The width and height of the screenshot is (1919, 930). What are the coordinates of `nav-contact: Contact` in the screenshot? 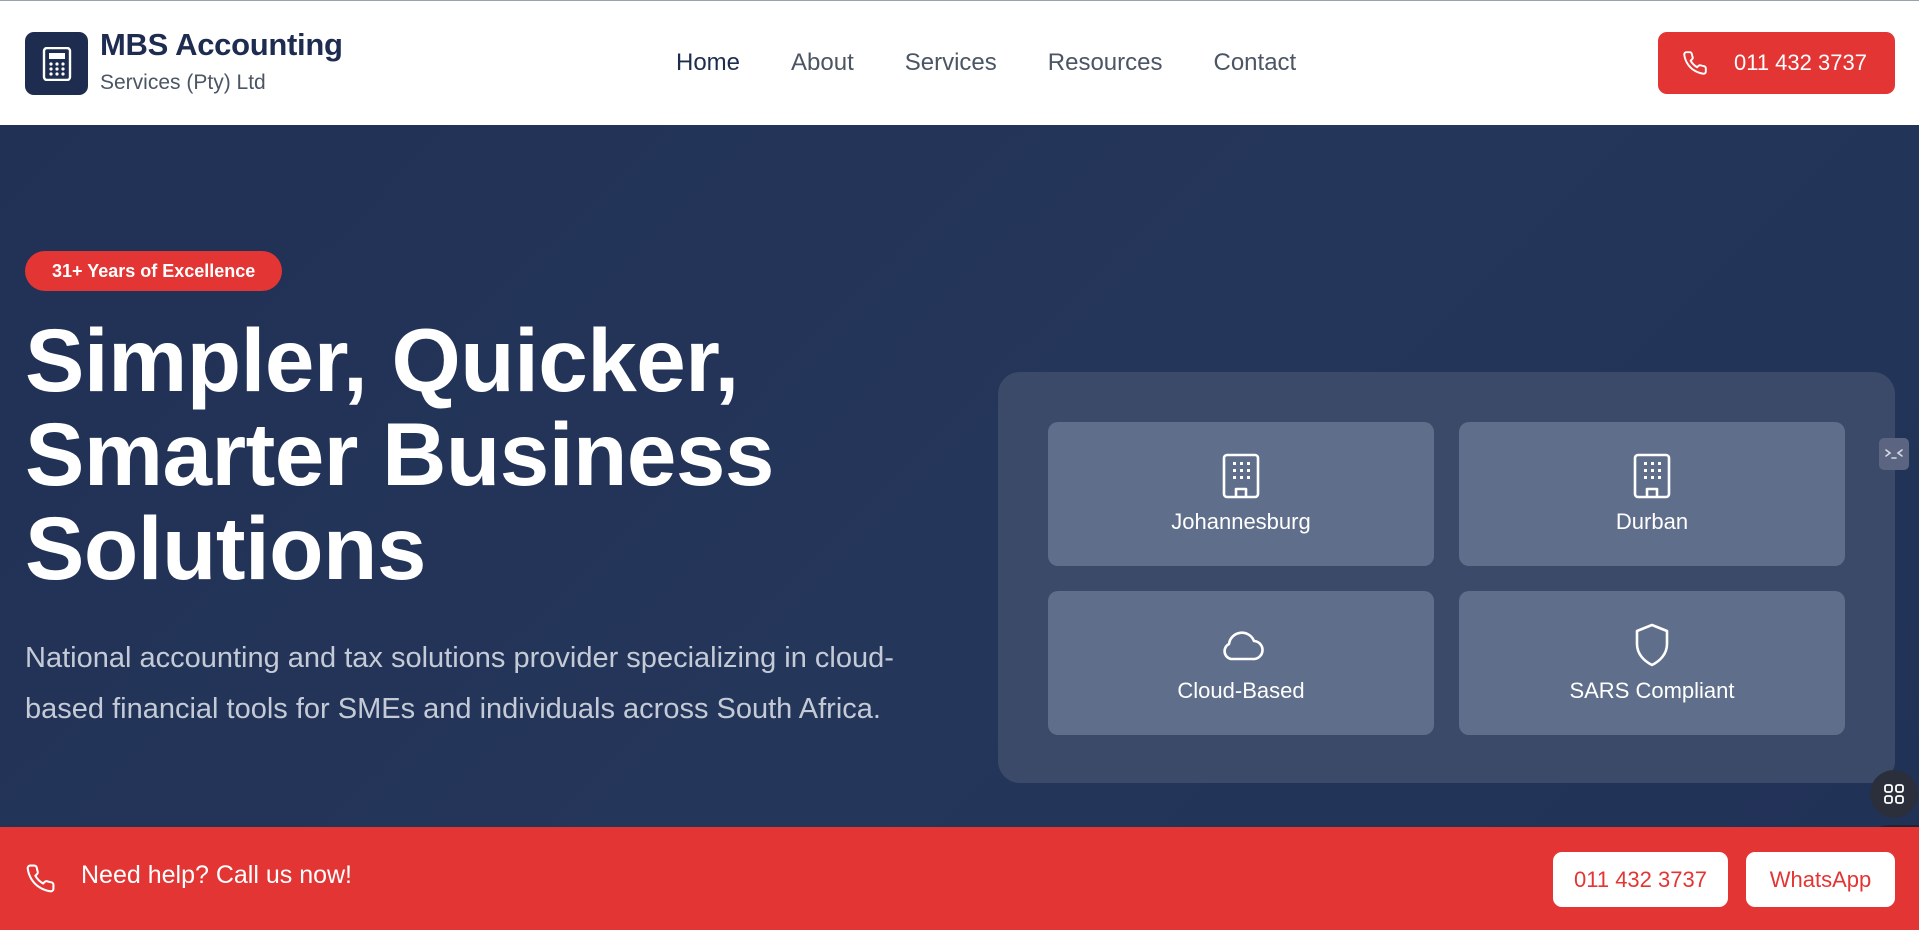 It's located at (1255, 63).